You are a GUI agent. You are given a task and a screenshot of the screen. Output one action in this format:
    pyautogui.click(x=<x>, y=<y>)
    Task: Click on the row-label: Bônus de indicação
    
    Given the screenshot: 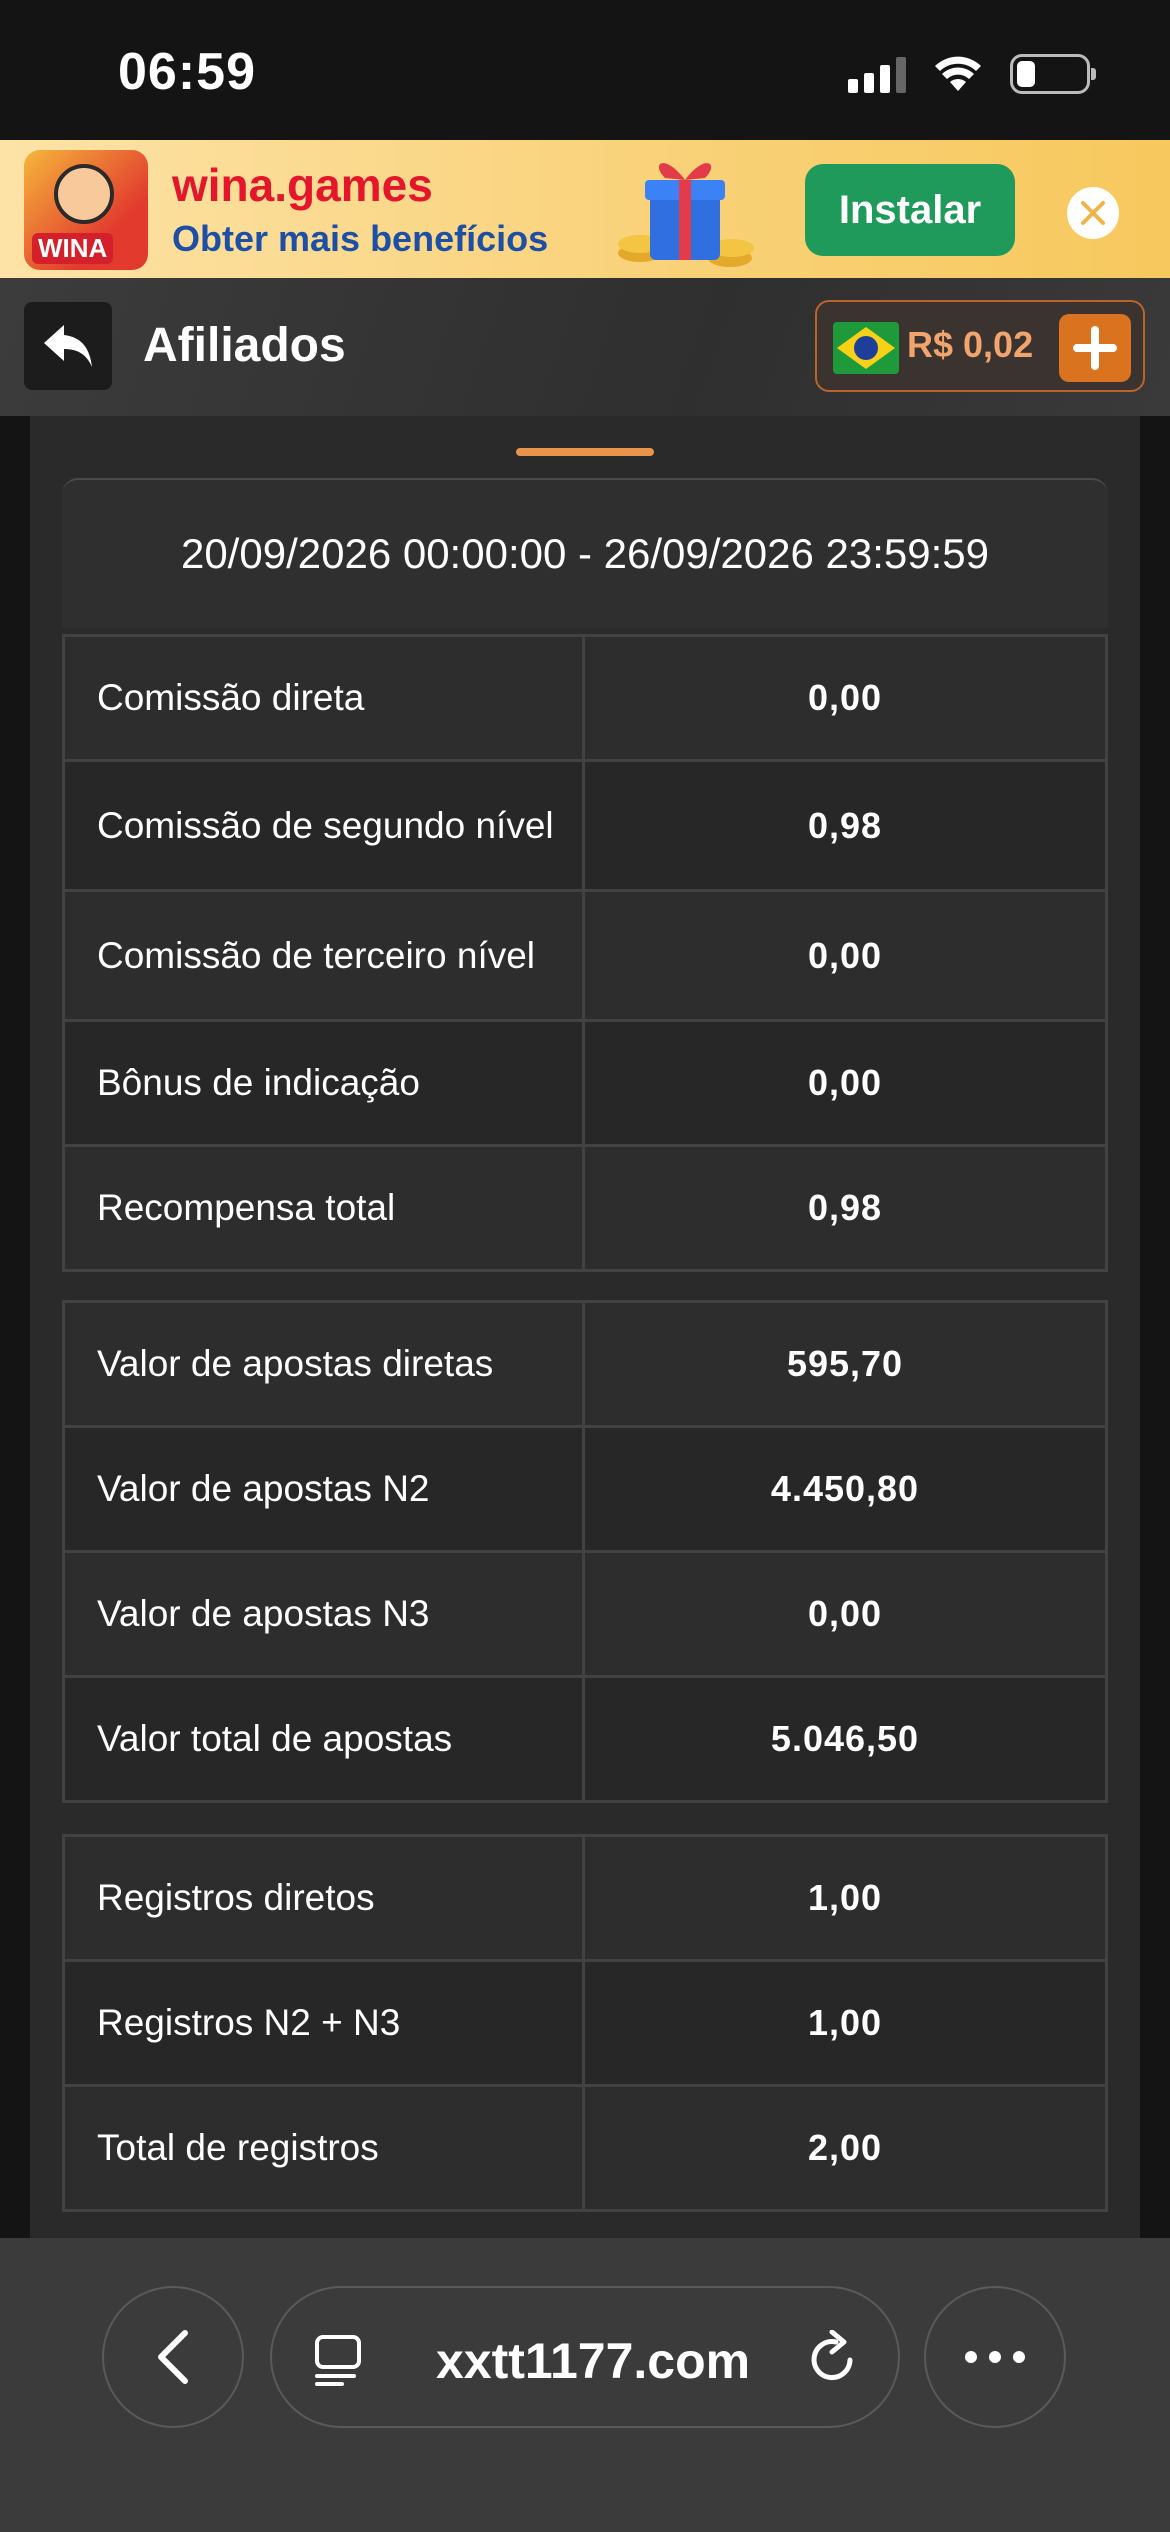 What is the action you would take?
    pyautogui.click(x=323, y=1083)
    